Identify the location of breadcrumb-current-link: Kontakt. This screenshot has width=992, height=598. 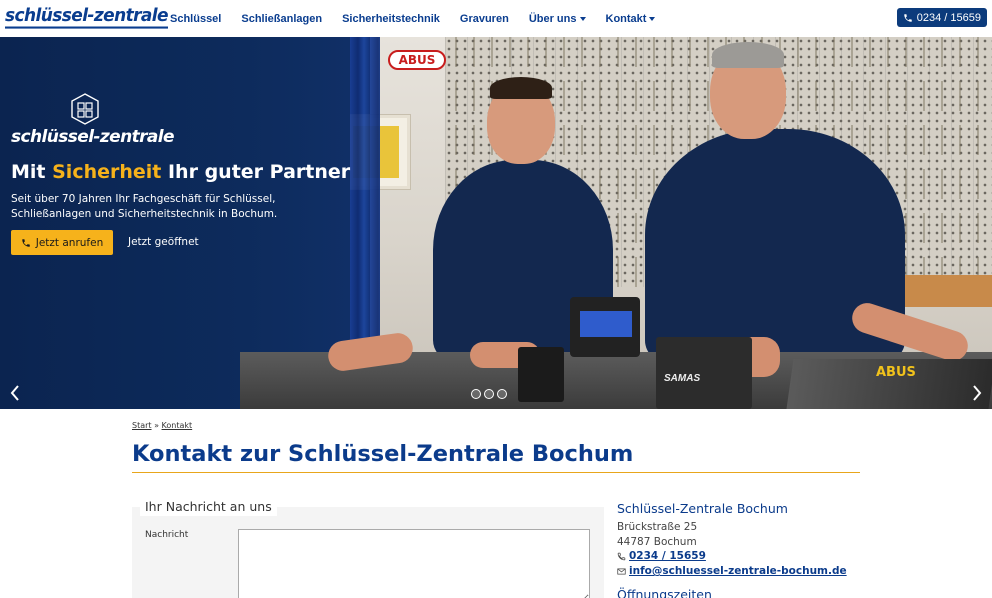
(177, 425).